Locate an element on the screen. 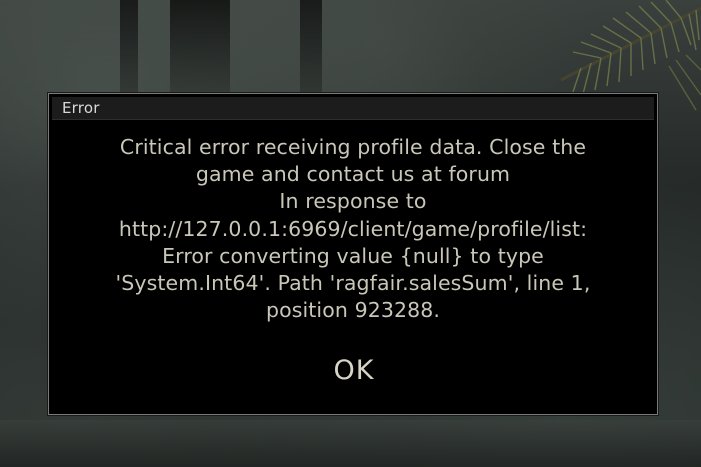 Image resolution: width=701 pixels, height=467 pixels. error-message-line: game and contact us at forum is located at coordinates (353, 174).